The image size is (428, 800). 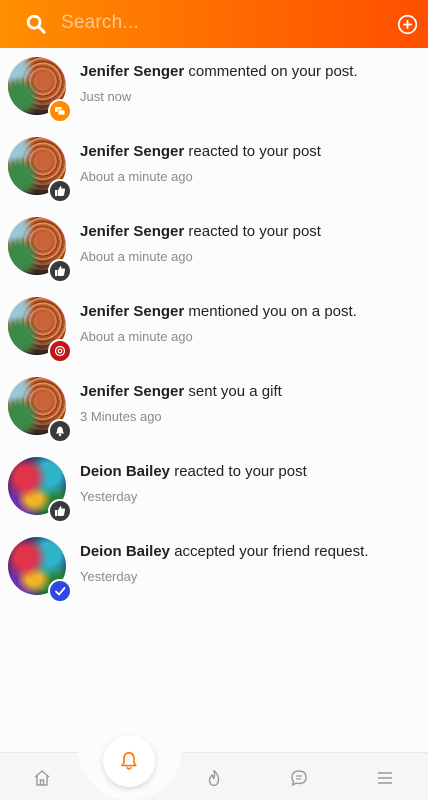 I want to click on notifications-bell-icon, so click(x=129, y=760).